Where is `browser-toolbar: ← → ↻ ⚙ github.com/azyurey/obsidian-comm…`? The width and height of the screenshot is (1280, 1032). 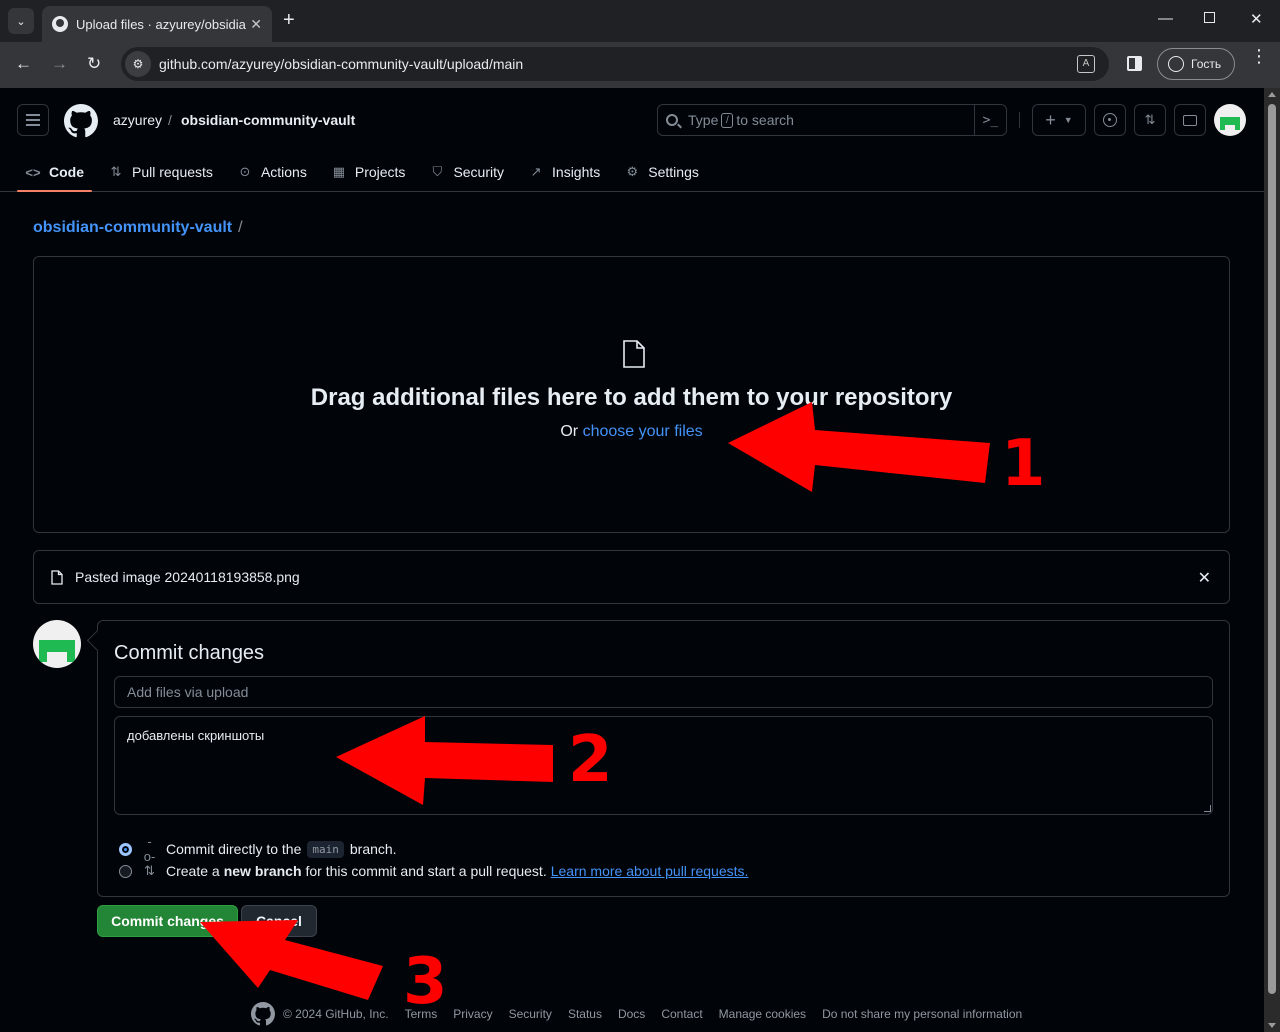 browser-toolbar: ← → ↻ ⚙ github.com/azyurey/obsidian-comm… is located at coordinates (640, 65).